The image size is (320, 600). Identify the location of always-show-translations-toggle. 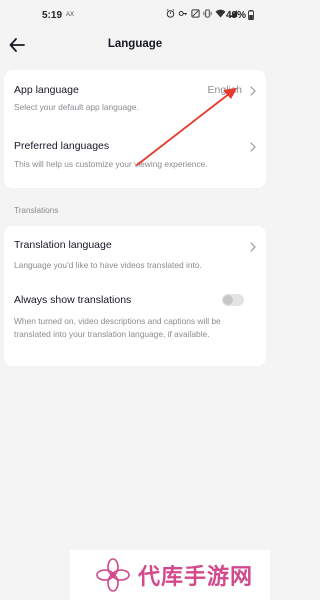
(233, 300).